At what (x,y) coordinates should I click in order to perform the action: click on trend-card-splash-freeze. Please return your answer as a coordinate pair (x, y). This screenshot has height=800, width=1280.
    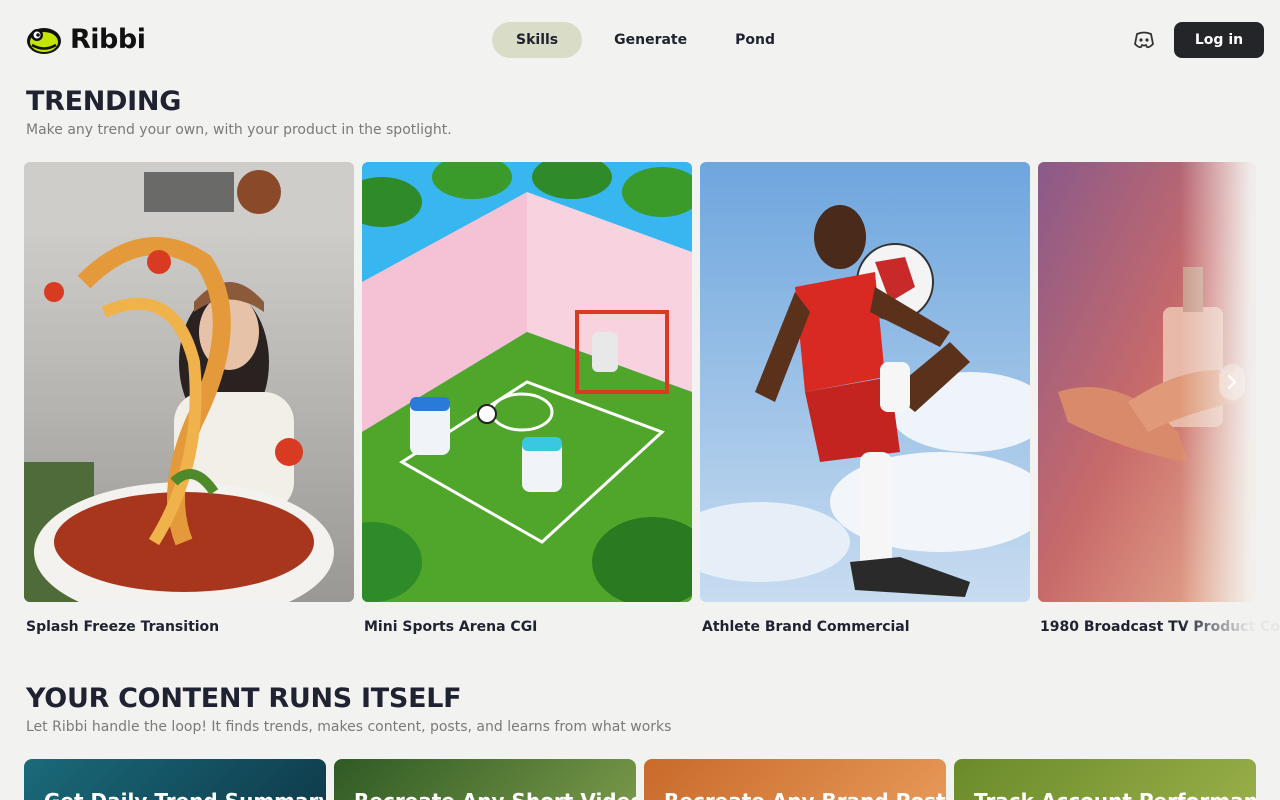
    Looking at the image, I should click on (189, 382).